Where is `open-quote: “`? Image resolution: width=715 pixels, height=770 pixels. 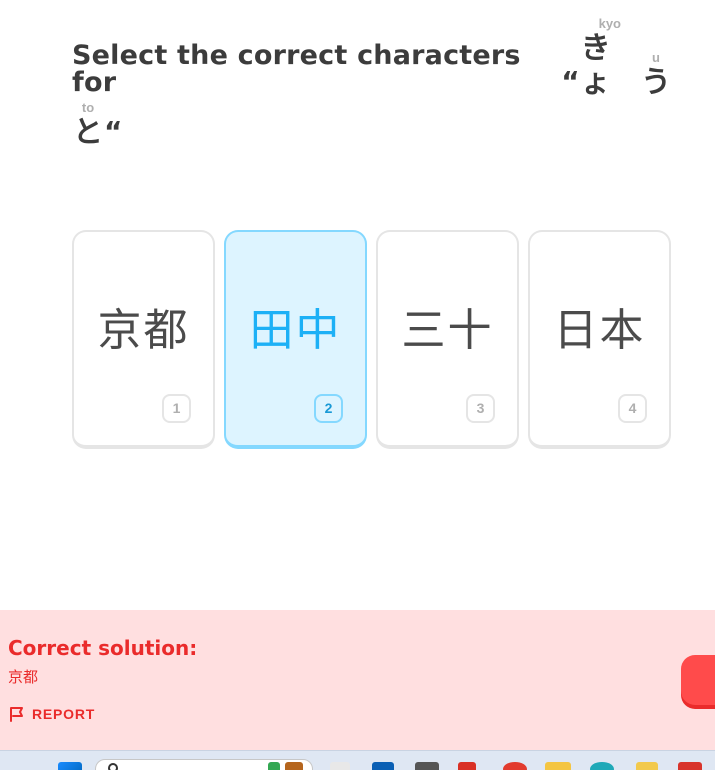
open-quote: “ is located at coordinates (570, 81).